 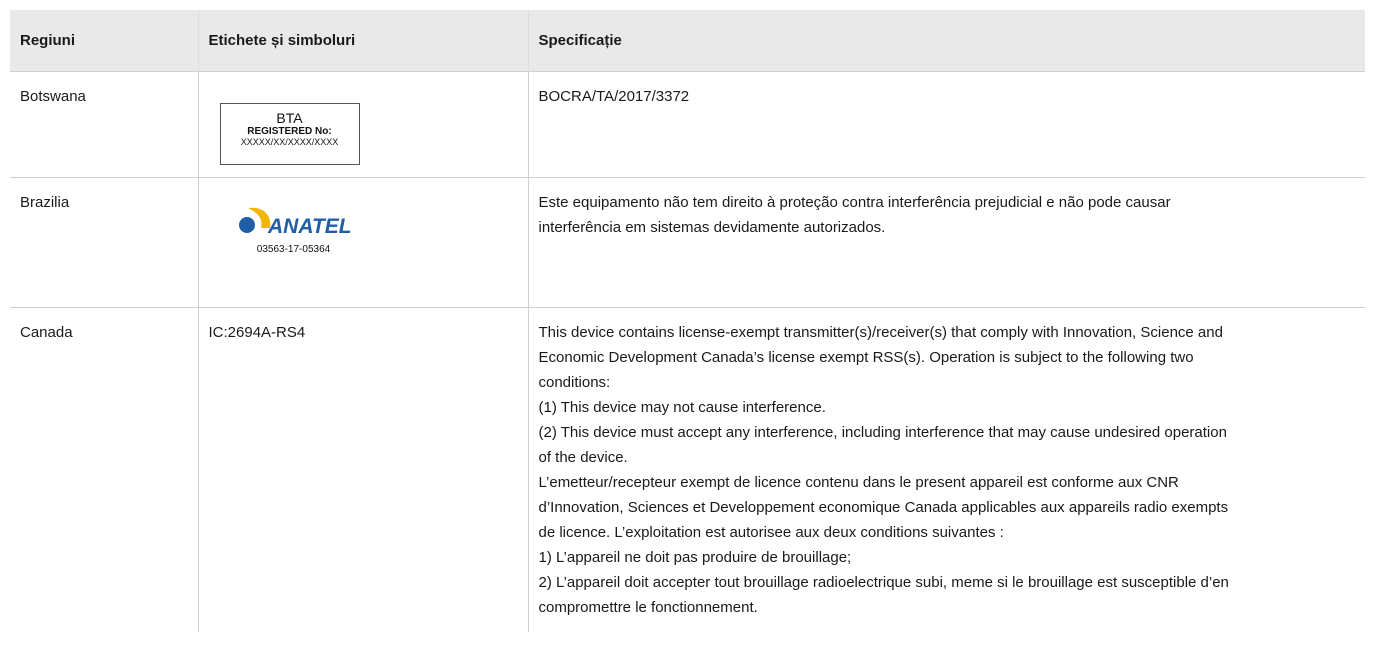 What do you see at coordinates (47, 40) in the screenshot?
I see `header-regions: Regiuni` at bounding box center [47, 40].